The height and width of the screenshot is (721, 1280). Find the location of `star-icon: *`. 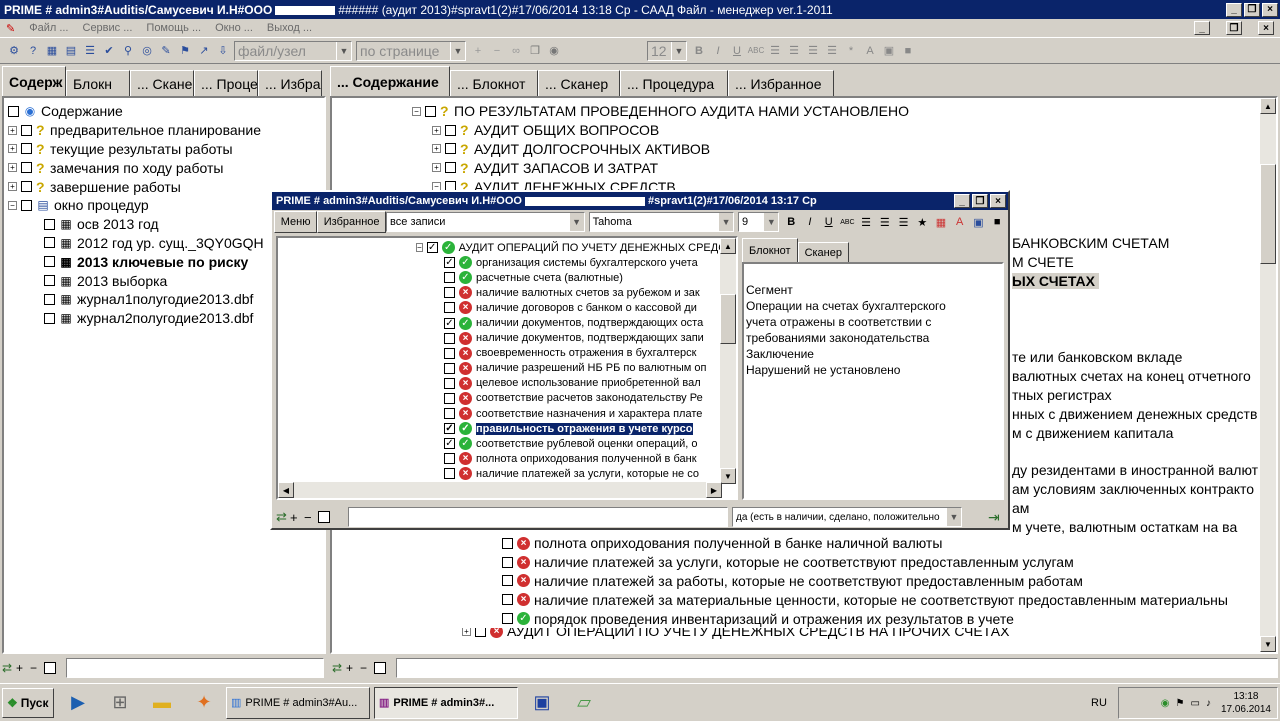

star-icon: * is located at coordinates (851, 51).